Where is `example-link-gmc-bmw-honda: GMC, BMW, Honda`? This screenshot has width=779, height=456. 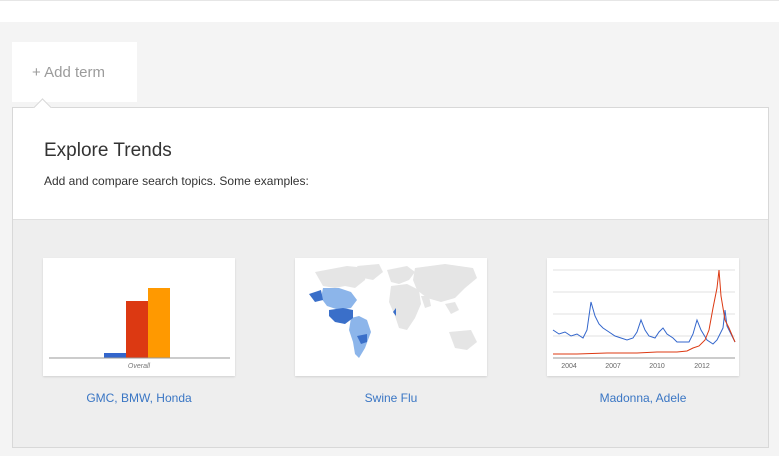
example-link-gmc-bmw-honda: GMC, BMW, Honda is located at coordinates (139, 398).